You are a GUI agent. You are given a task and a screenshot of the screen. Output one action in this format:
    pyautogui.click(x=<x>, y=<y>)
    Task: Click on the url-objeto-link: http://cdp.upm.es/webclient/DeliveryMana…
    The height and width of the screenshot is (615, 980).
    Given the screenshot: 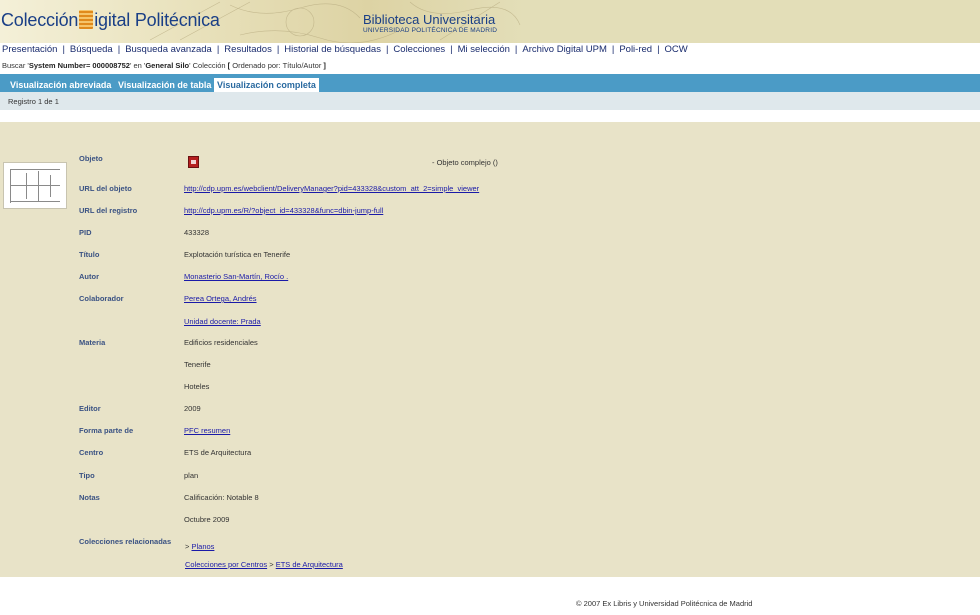 What is the action you would take?
    pyautogui.click(x=331, y=188)
    